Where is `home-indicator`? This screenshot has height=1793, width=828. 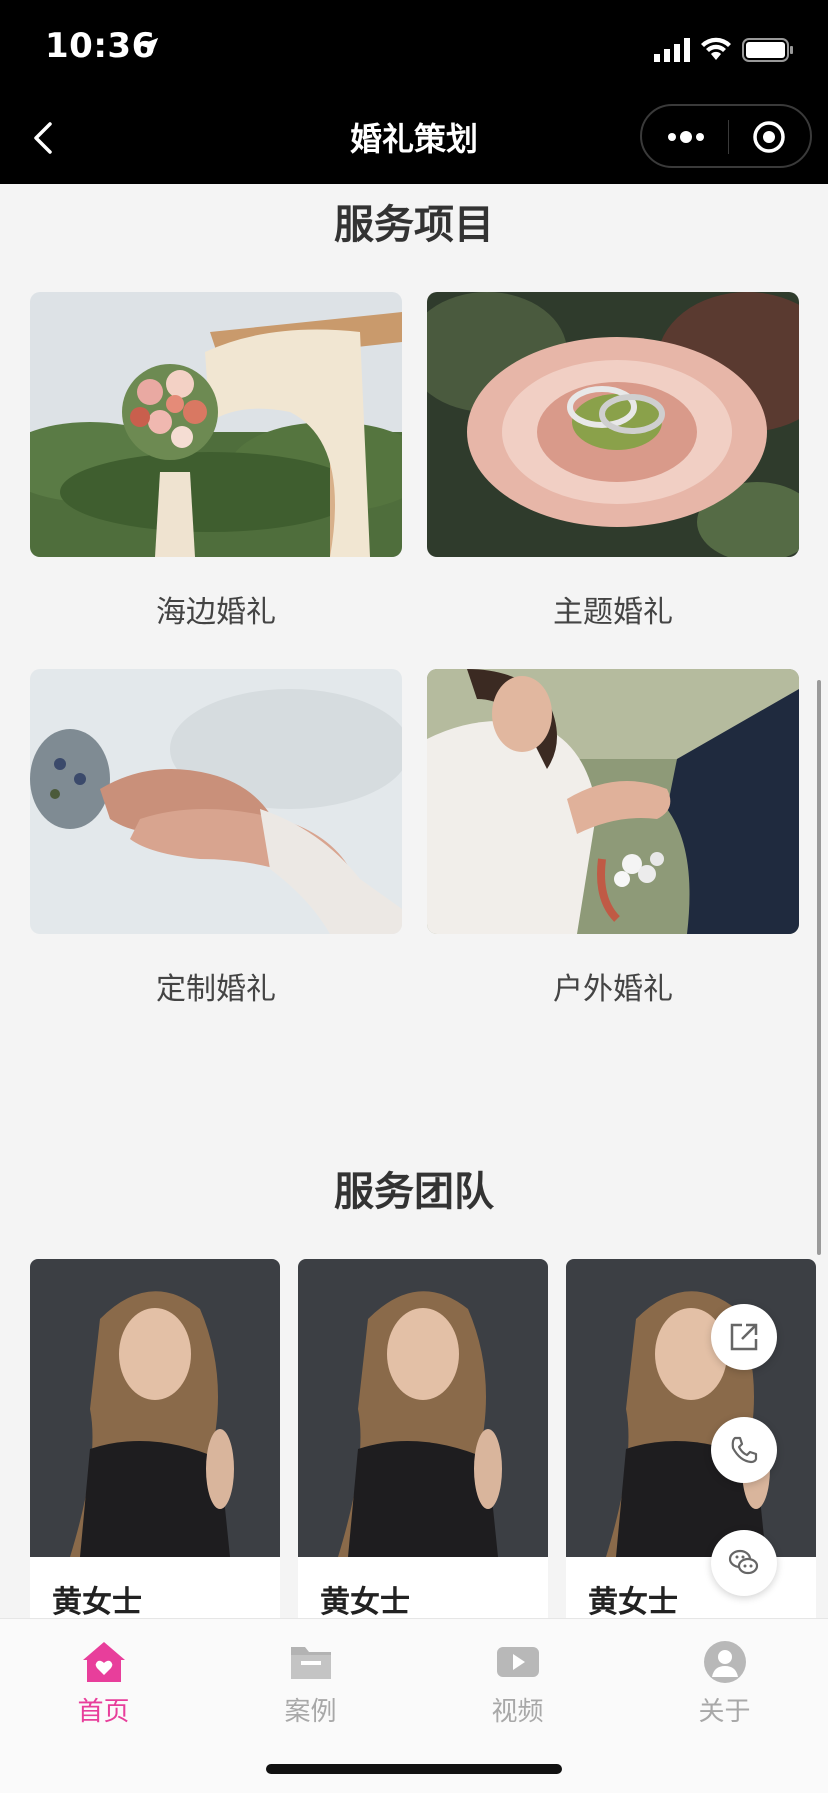 home-indicator is located at coordinates (414, 1769).